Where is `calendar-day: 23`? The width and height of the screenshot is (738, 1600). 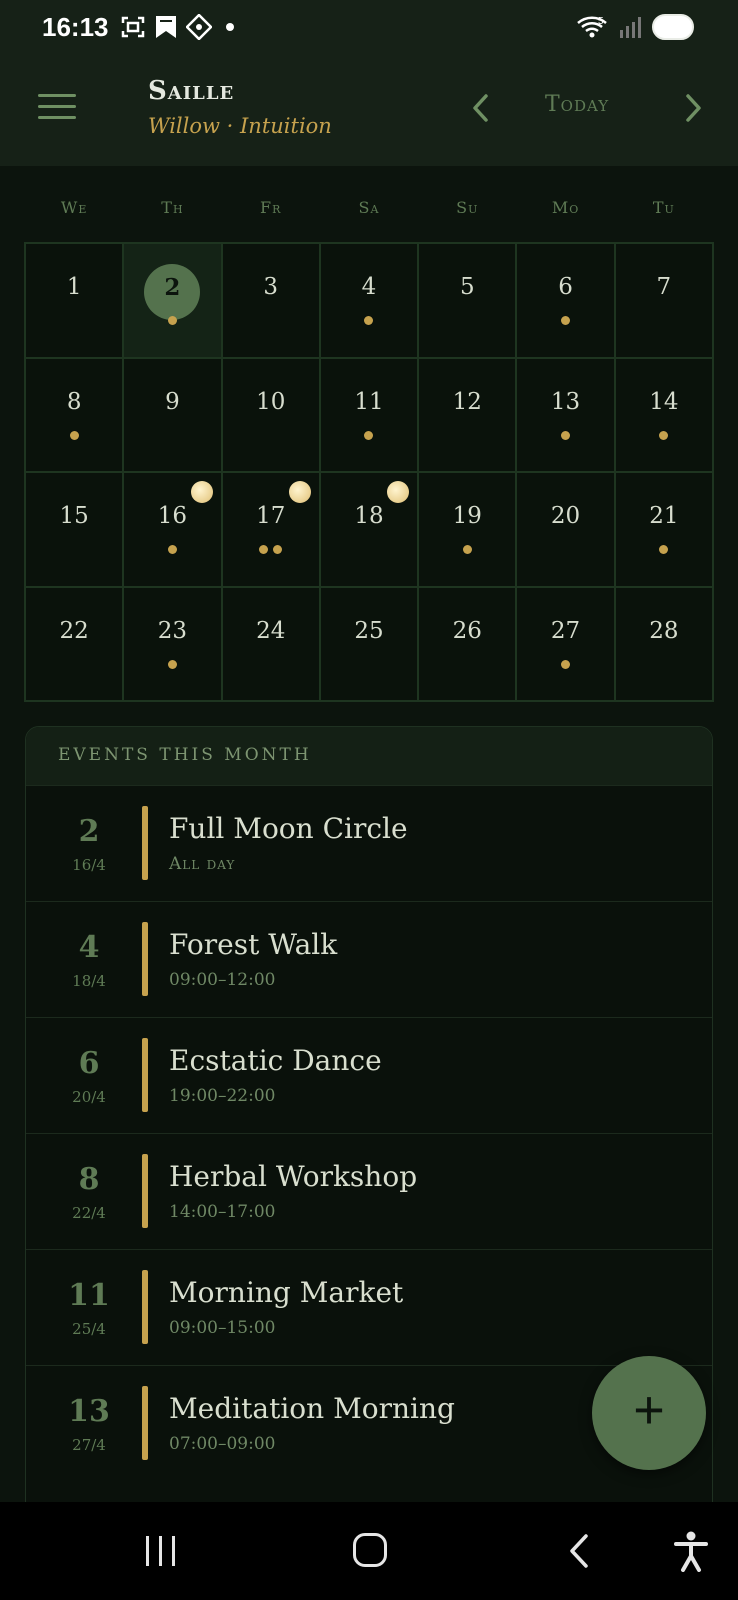 calendar-day: 23 is located at coordinates (172, 643).